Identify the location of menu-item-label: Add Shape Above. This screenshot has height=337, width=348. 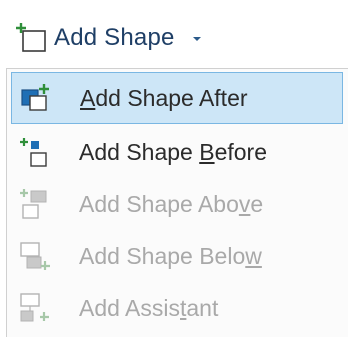
(171, 203).